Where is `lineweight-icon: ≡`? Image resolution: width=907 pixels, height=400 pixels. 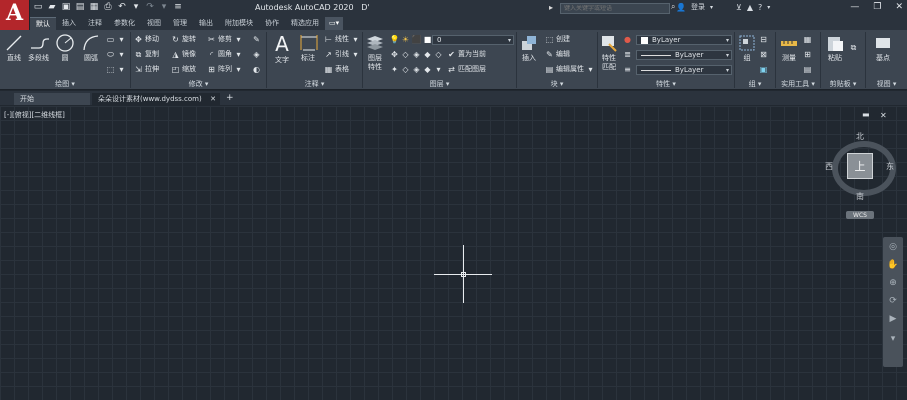 lineweight-icon: ≡ is located at coordinates (627, 69).